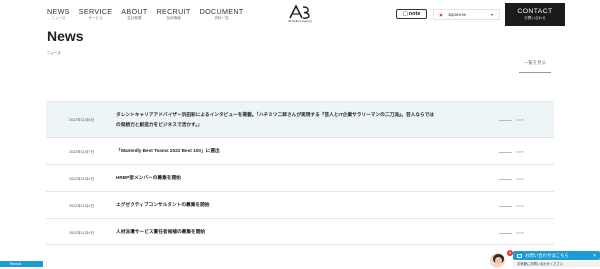  Describe the element at coordinates (440, 14) in the screenshot. I see `japan-flag-icon` at that location.